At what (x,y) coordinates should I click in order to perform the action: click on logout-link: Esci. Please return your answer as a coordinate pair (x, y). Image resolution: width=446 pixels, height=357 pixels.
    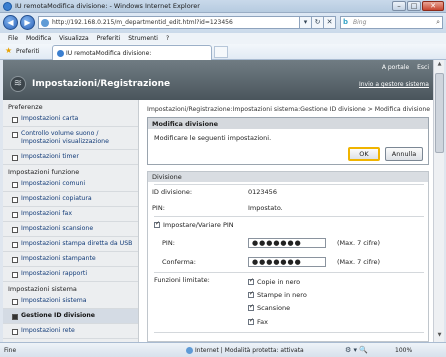
    Looking at the image, I should click on (423, 67).